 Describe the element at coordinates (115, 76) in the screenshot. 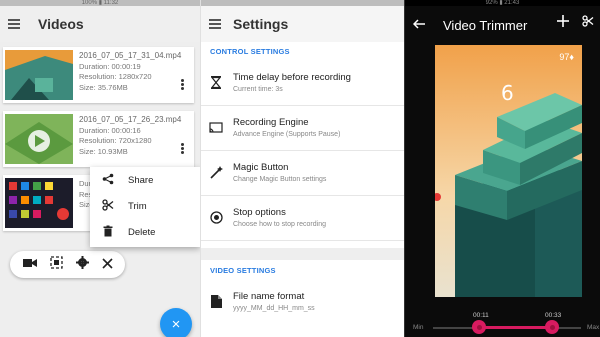

I see `video-resolution: Resolution: 1280x720` at that location.